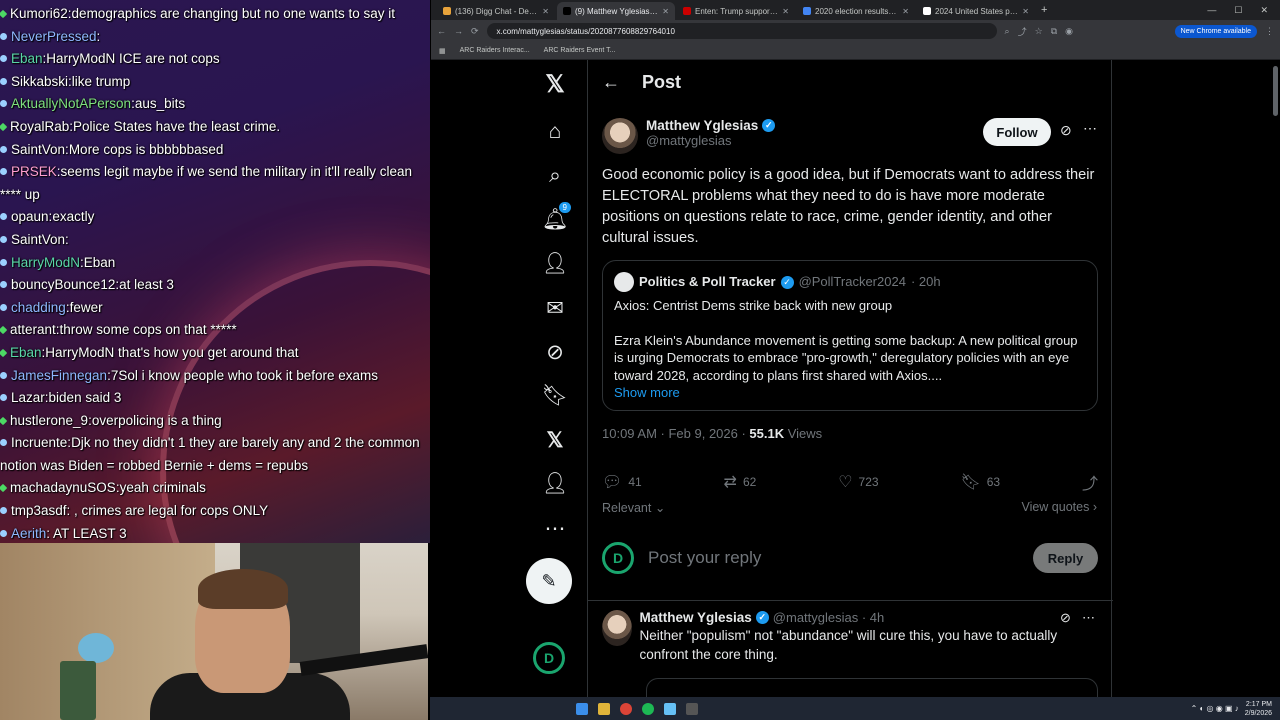 The image size is (1280, 720). I want to click on start-icon, so click(582, 708).